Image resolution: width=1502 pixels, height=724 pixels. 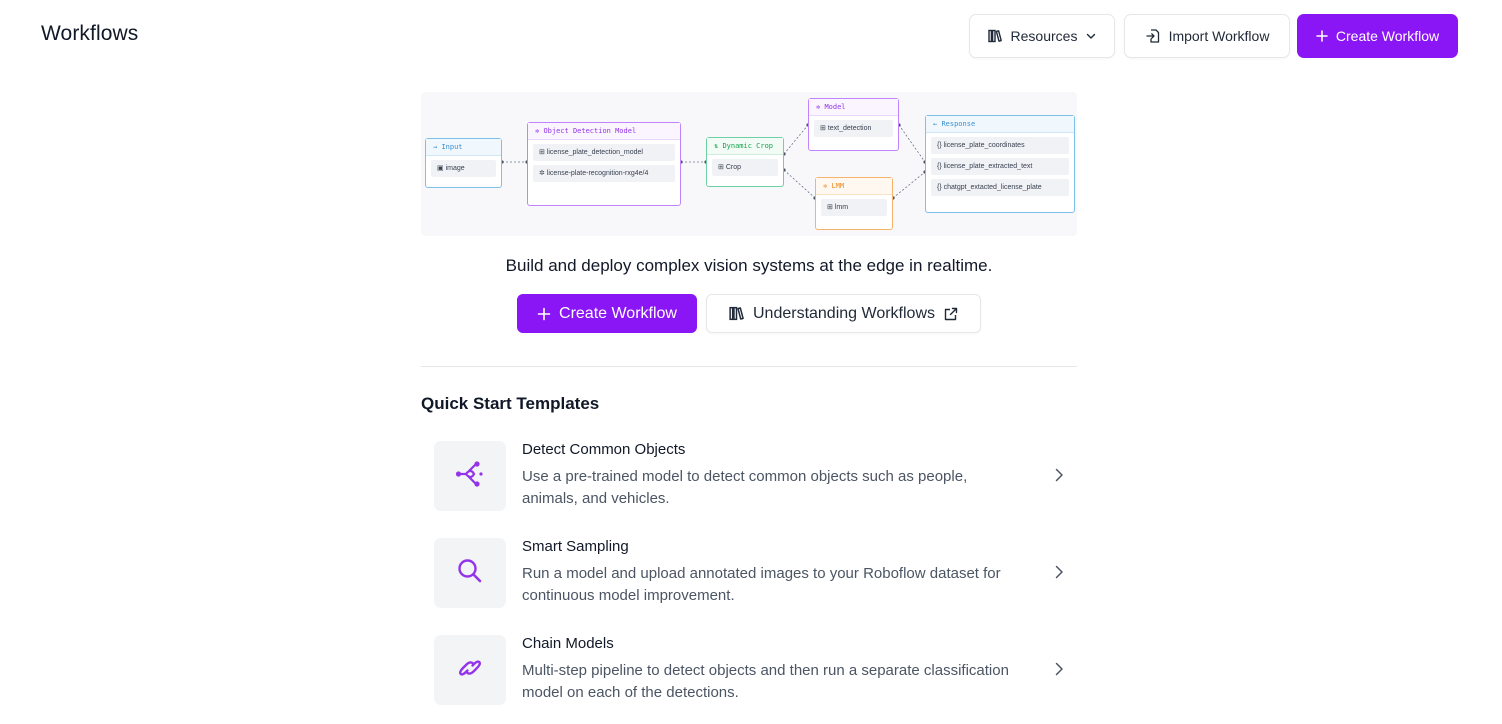 I want to click on diagram-node-input: → Input ▣ image, so click(x=463, y=163).